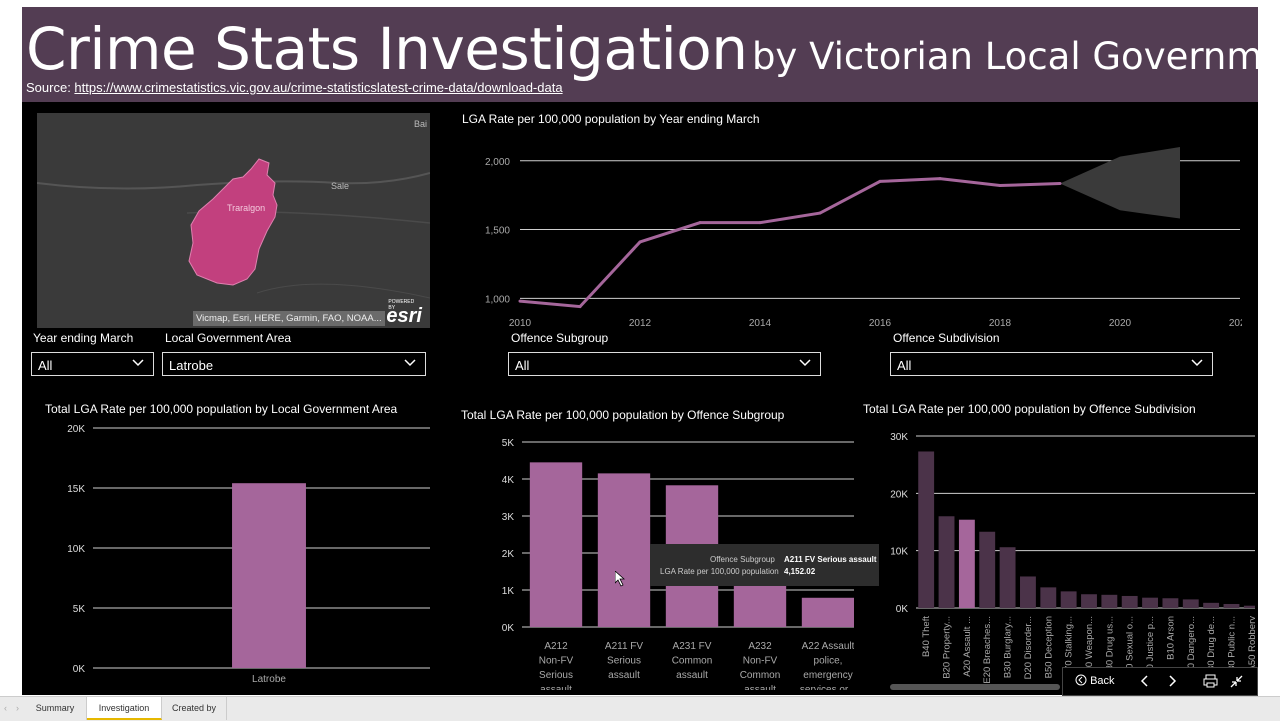 The height and width of the screenshot is (721, 1280). I want to click on y-tick-label: 4K, so click(508, 480).